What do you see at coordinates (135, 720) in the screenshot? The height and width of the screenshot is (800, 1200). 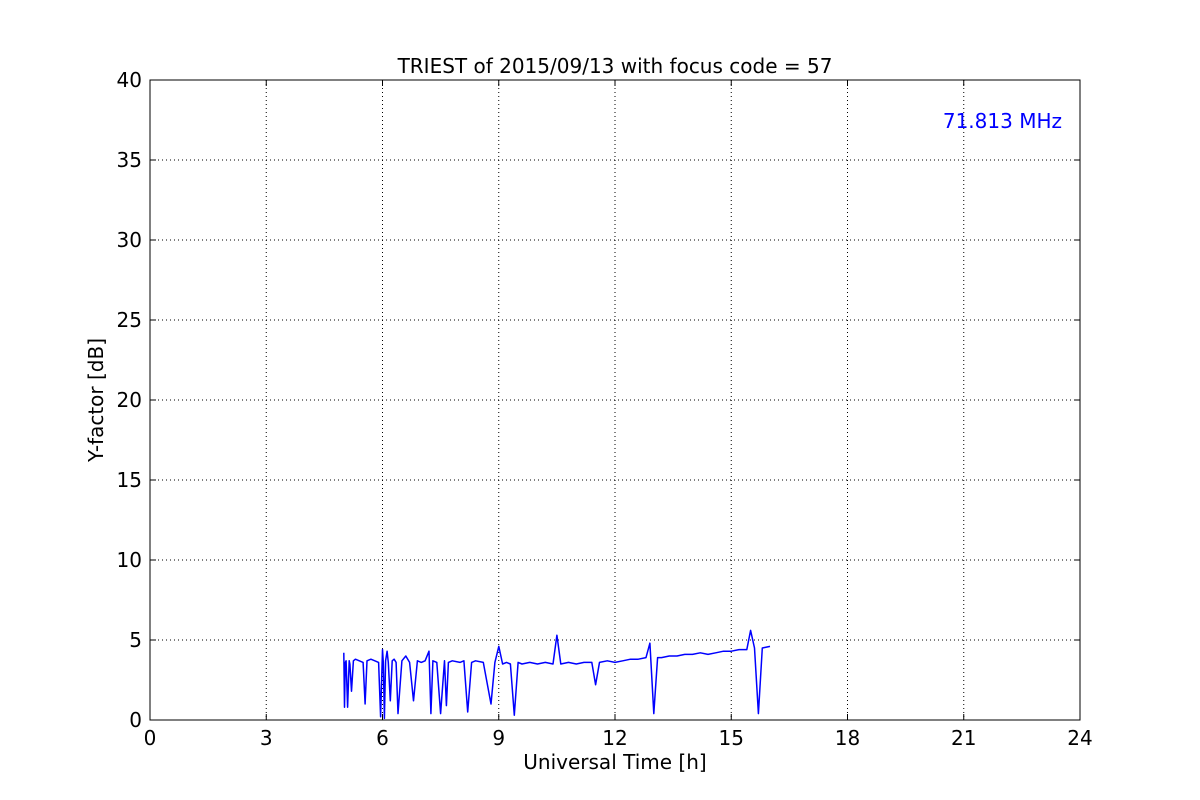 I see `y-tick-label: 0` at bounding box center [135, 720].